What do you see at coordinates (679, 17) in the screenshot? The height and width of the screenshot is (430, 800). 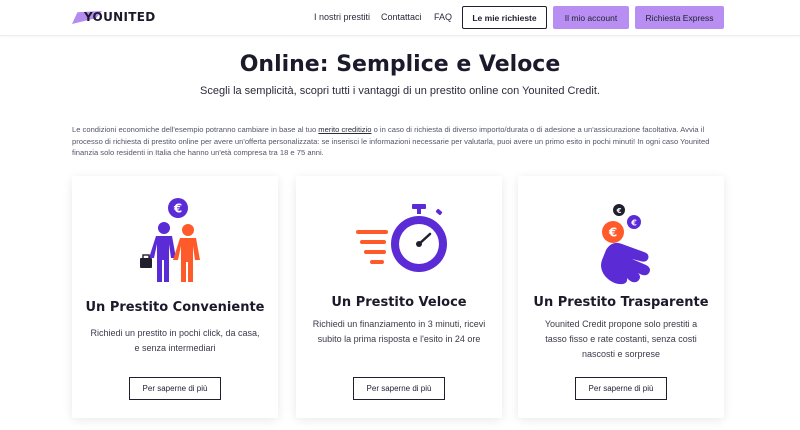 I see `express-request-button: Richiesta Express` at bounding box center [679, 17].